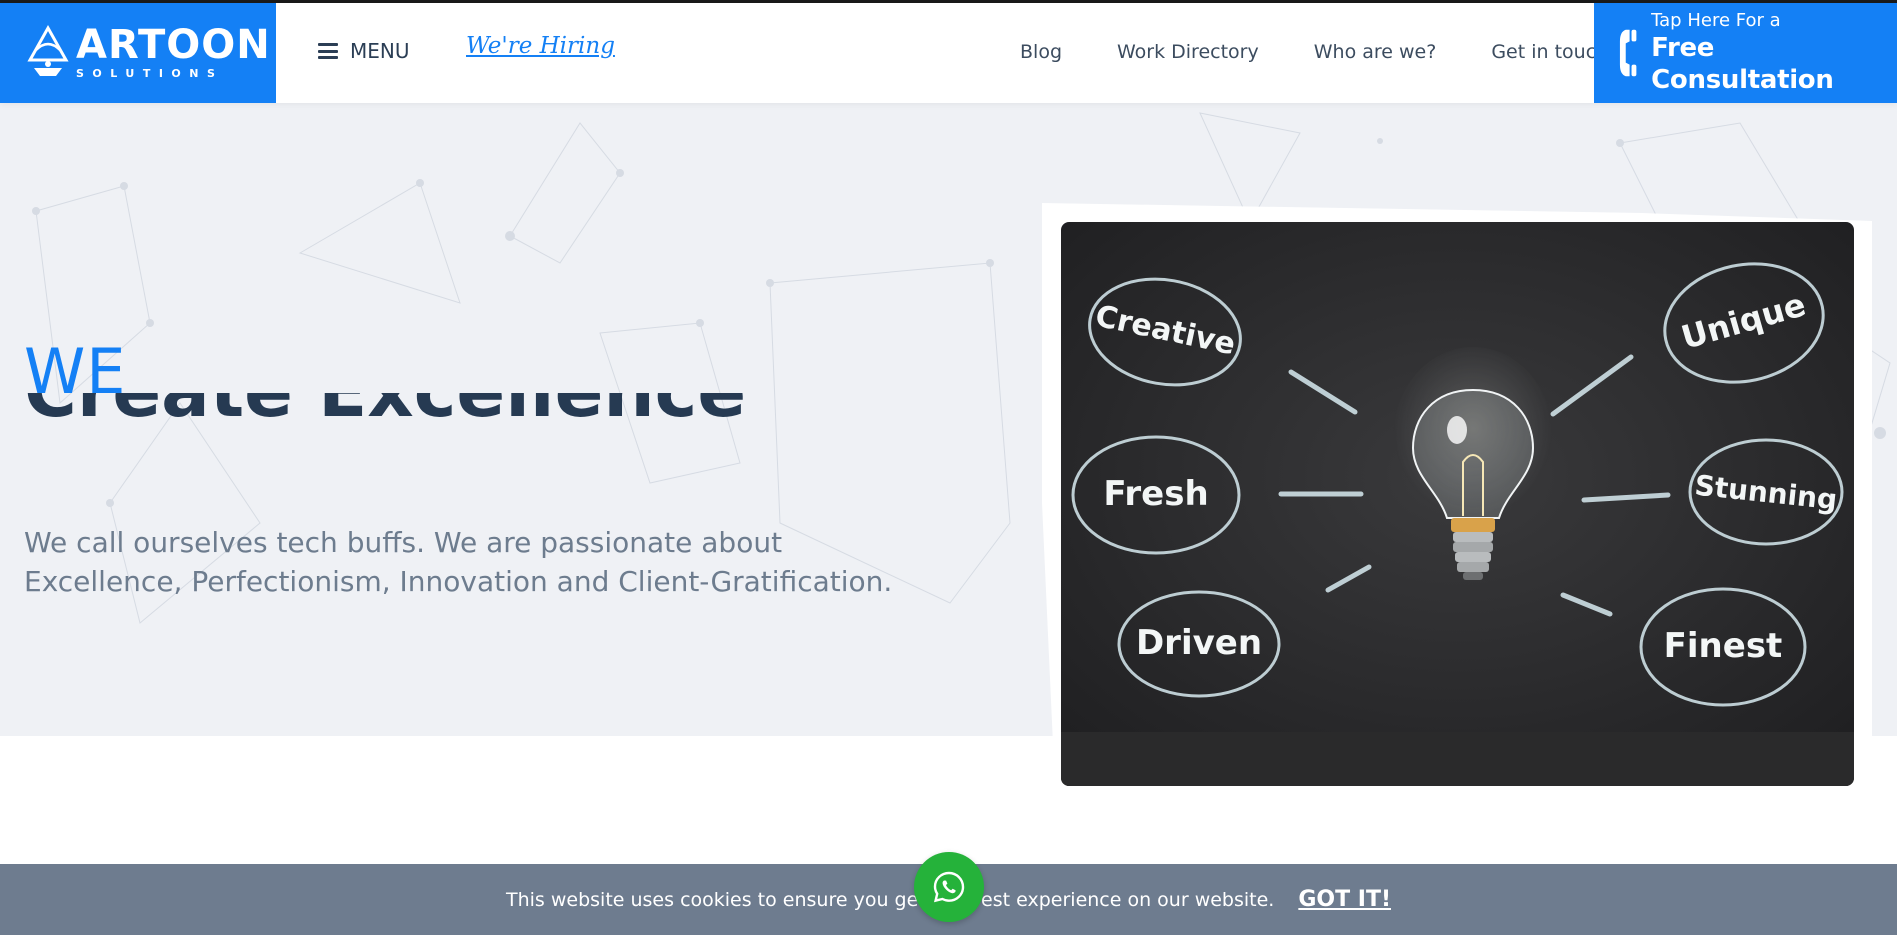  Describe the element at coordinates (1199, 643) in the screenshot. I see `board-word-driven: Driven` at that location.